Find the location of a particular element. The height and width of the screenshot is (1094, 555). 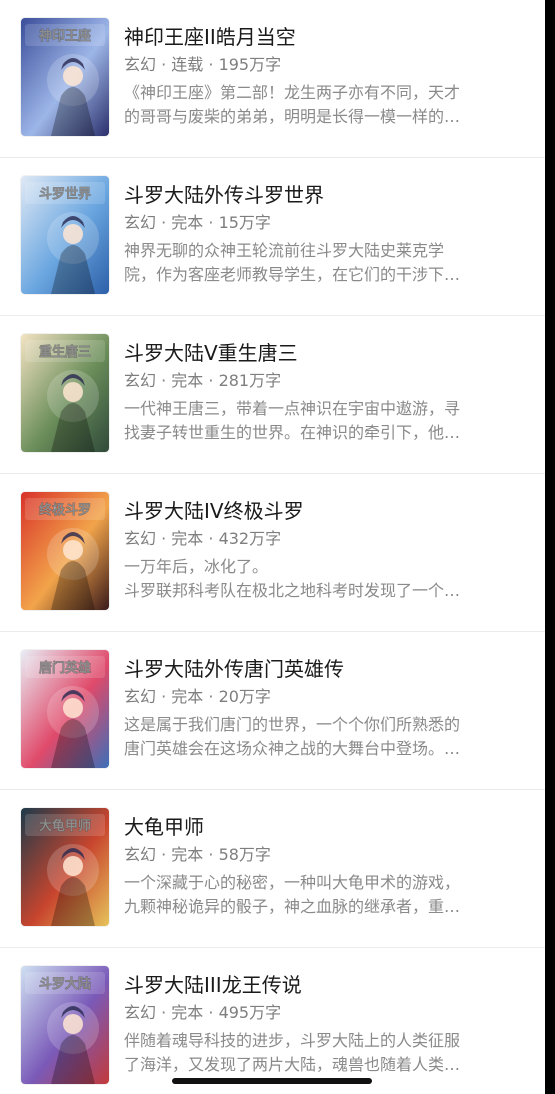

book-meta: 玄幻 · 完本 · 432万字 is located at coordinates (202, 539).